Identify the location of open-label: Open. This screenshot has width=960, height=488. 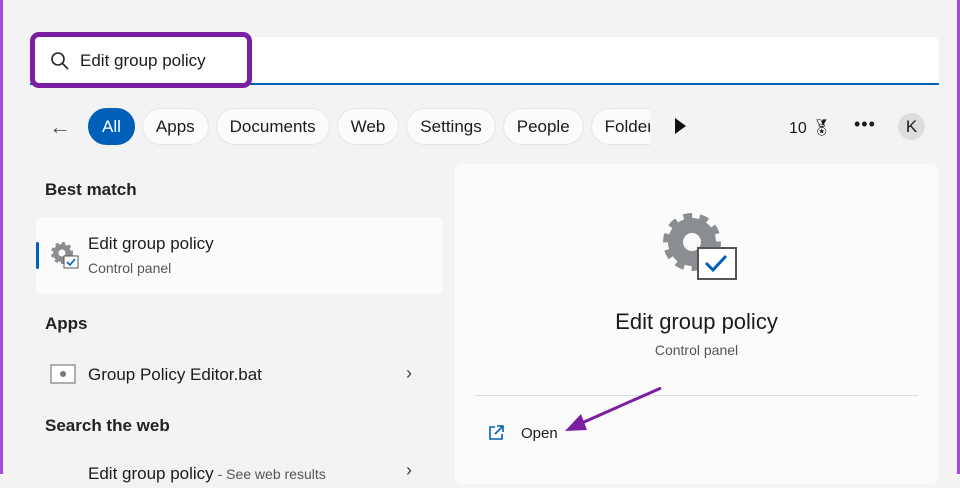
(539, 433).